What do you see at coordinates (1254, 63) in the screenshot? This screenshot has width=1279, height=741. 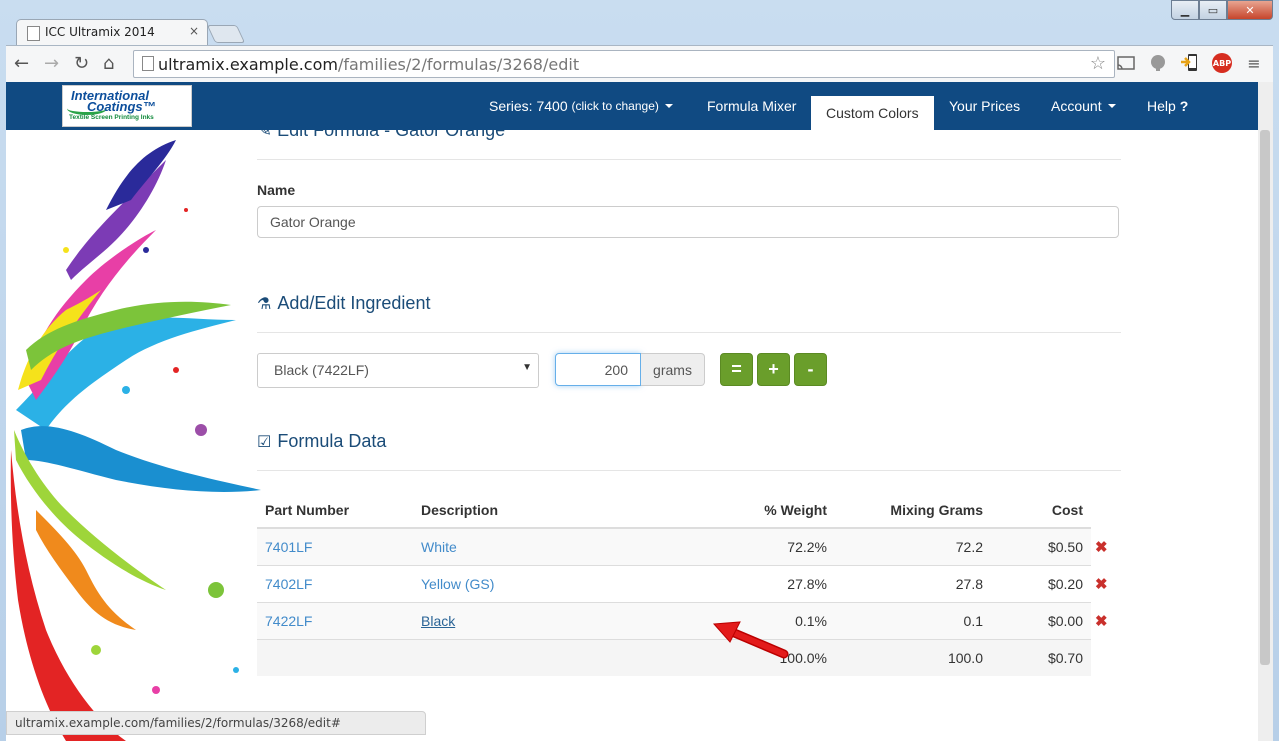 I see `menu-icon: ≡` at bounding box center [1254, 63].